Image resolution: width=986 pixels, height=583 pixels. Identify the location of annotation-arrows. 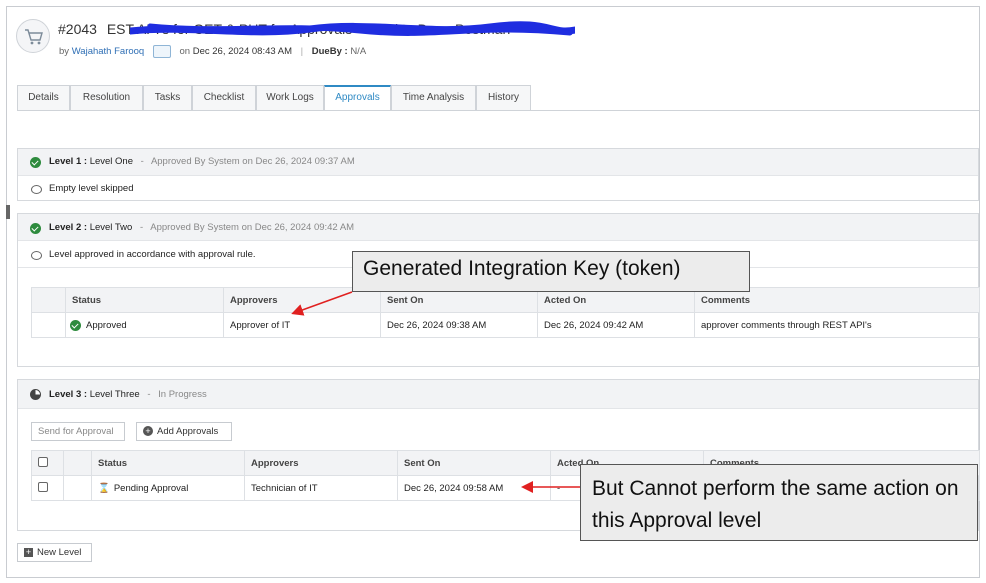
(435, 392).